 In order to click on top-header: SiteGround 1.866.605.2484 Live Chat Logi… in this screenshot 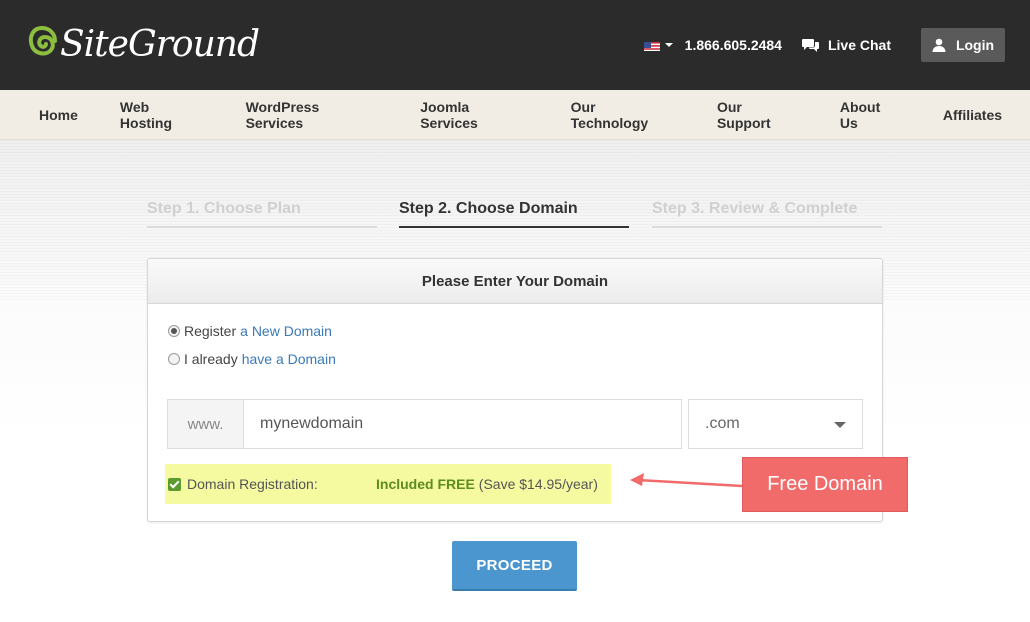, I will do `click(515, 45)`.